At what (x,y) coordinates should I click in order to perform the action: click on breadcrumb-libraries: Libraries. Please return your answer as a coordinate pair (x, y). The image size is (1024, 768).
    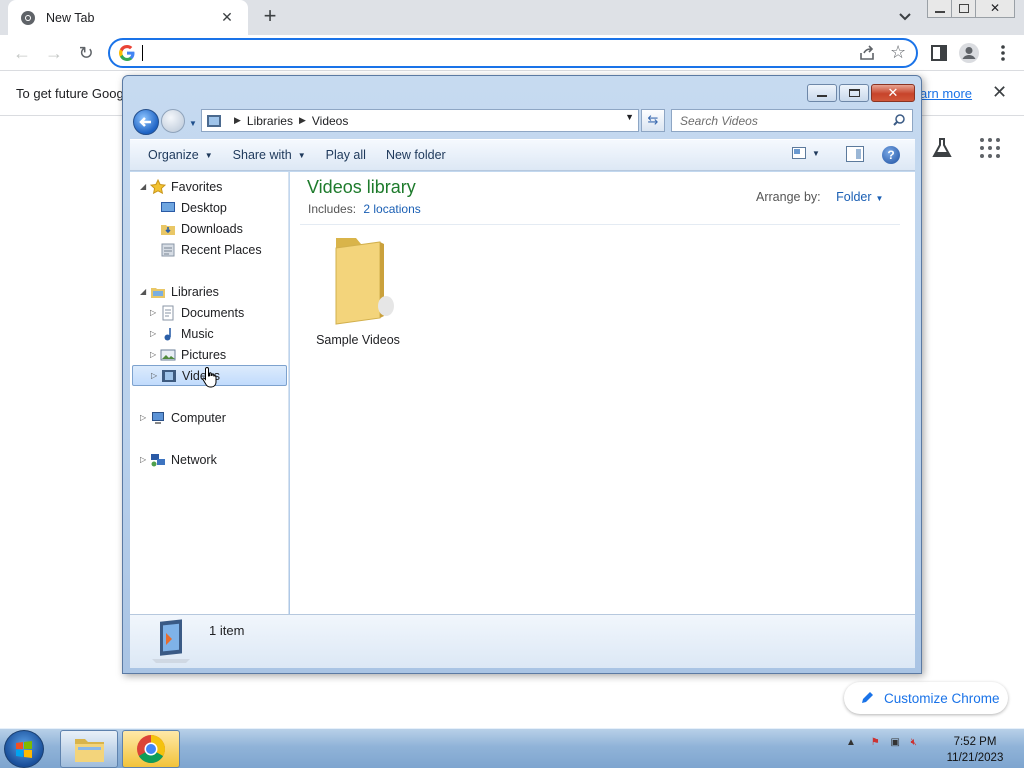
    Looking at the image, I should click on (270, 121).